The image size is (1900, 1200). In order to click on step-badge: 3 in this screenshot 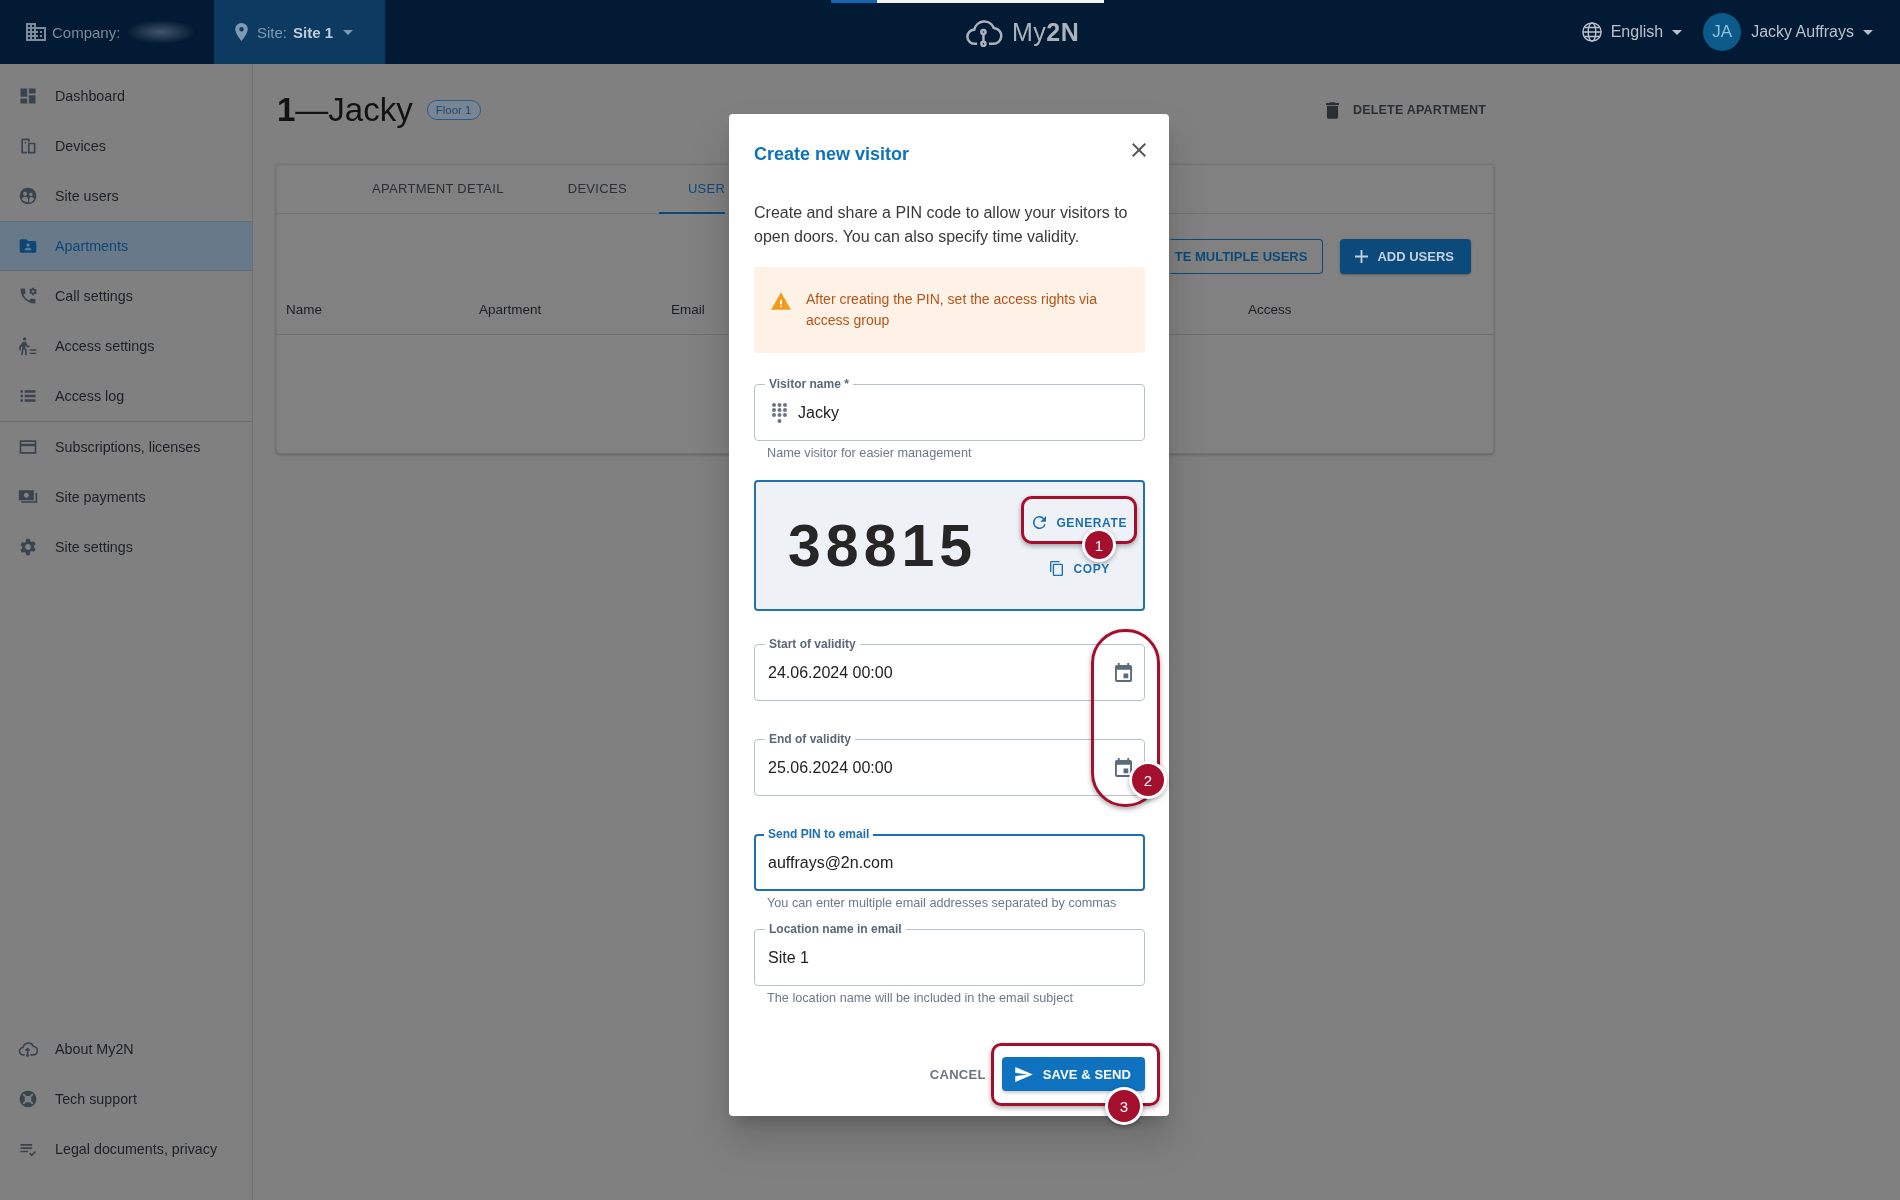, I will do `click(1124, 1106)`.